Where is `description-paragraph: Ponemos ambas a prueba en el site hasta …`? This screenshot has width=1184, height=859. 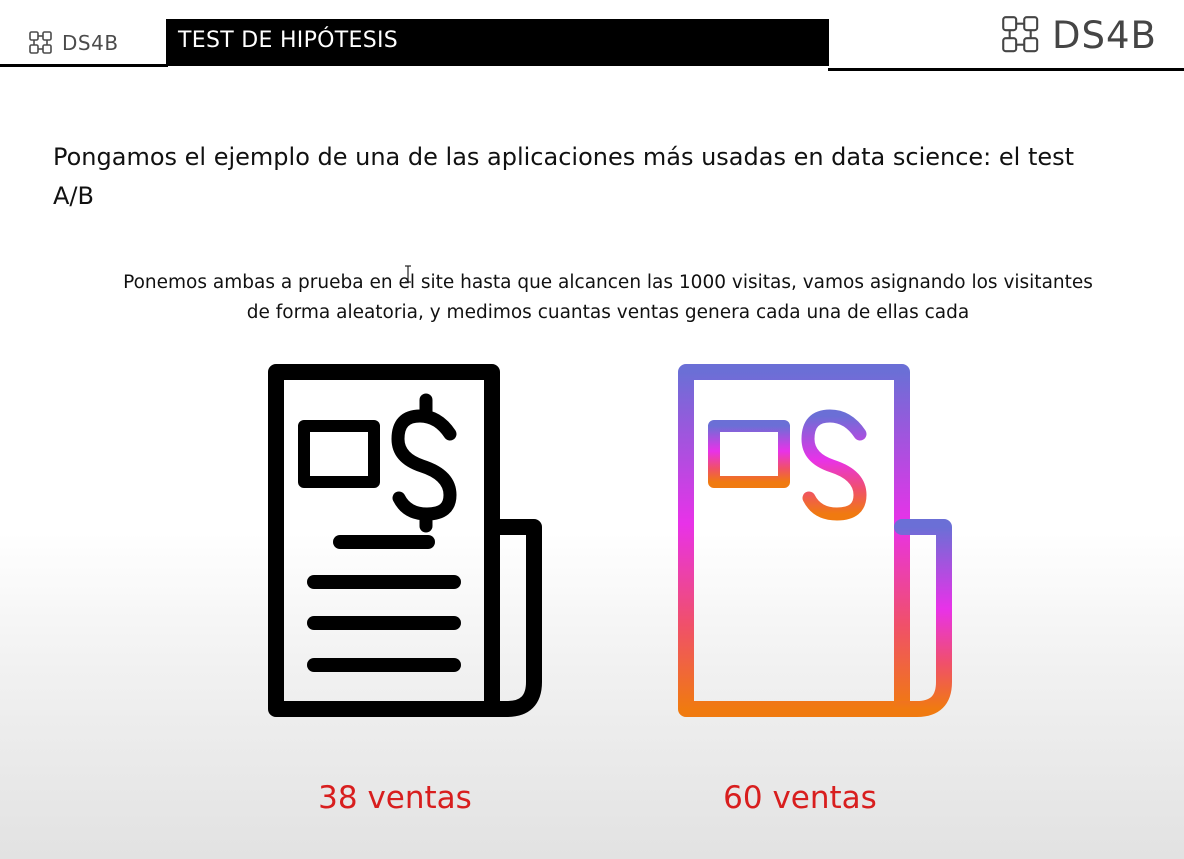 description-paragraph: Ponemos ambas a prueba en el site hasta … is located at coordinates (608, 298).